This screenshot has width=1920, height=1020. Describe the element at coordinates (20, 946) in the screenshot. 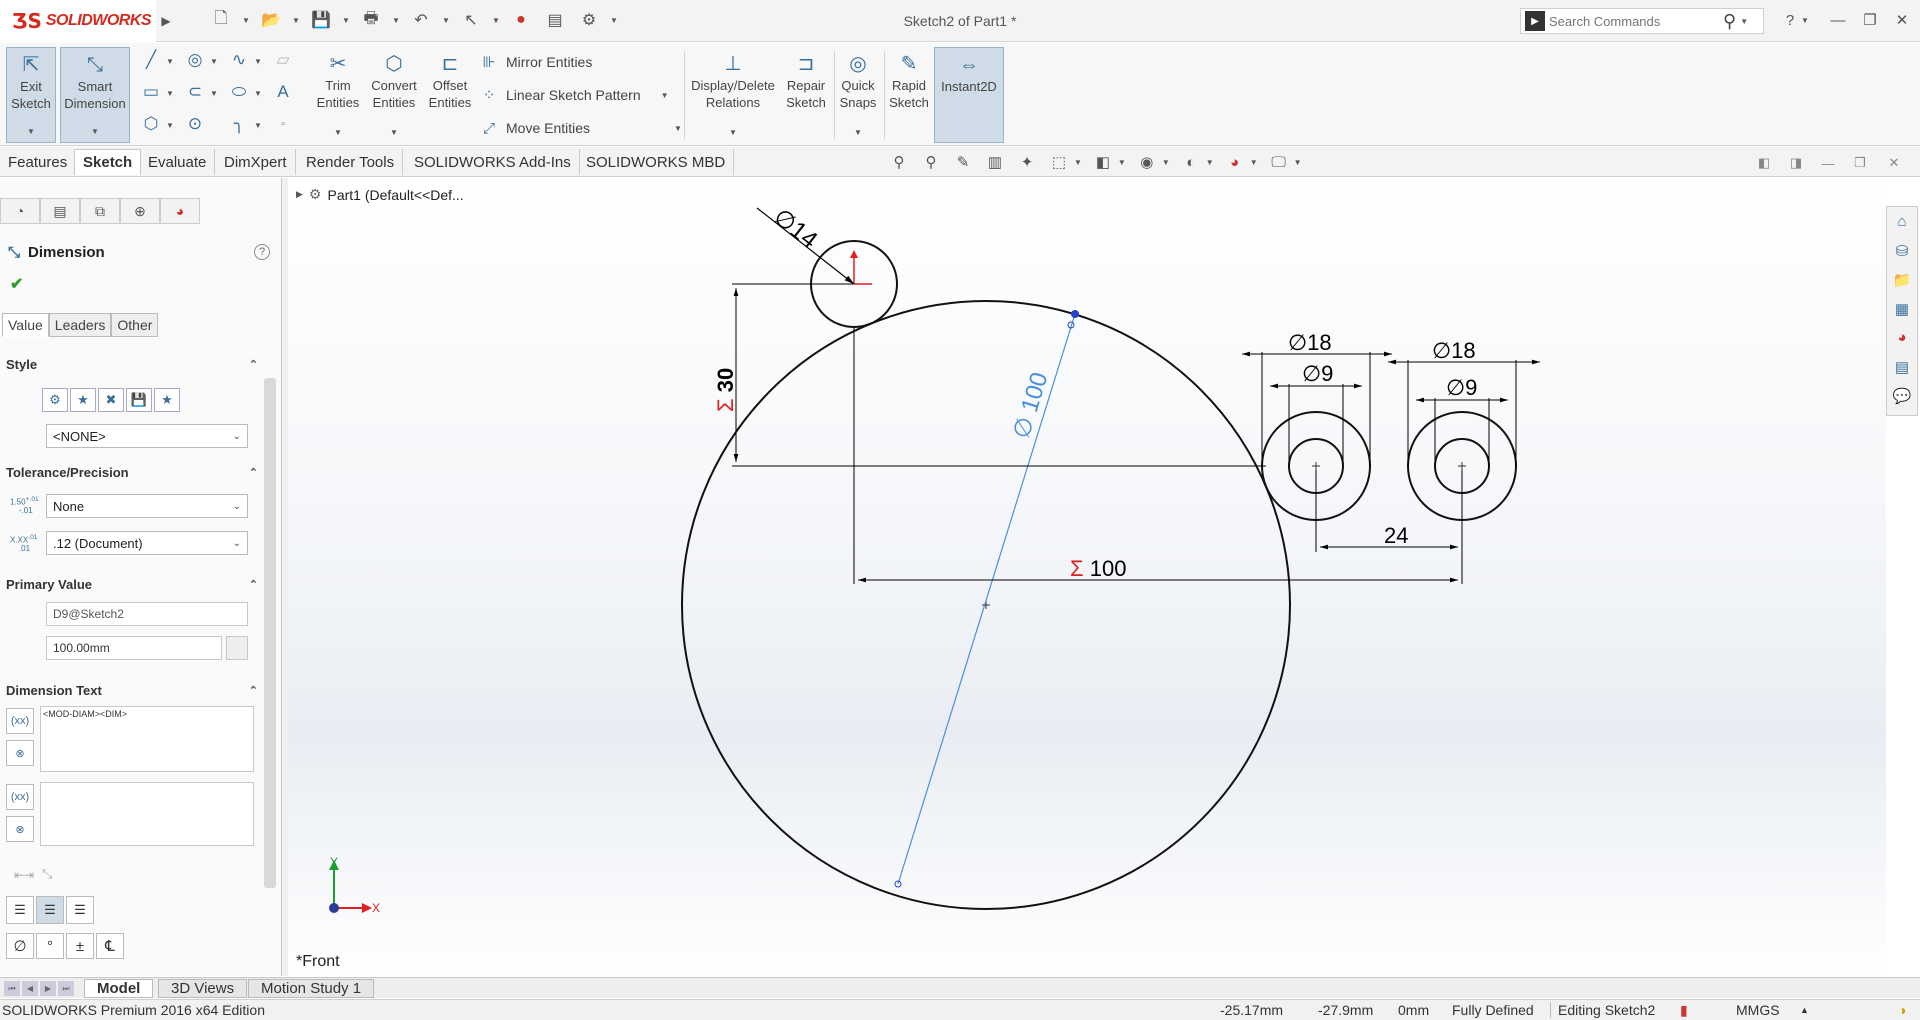

I see `diameter-symbol-icon: ∅` at that location.